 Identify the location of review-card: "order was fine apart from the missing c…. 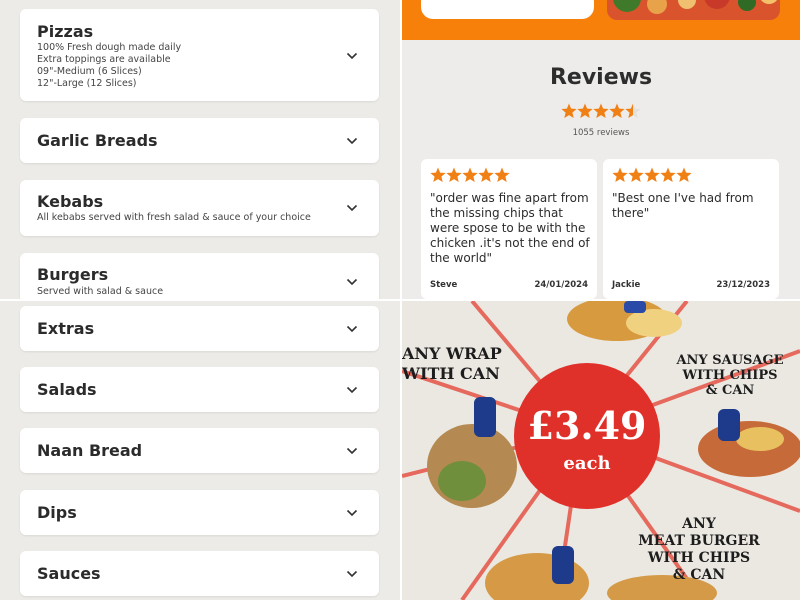
(509, 229).